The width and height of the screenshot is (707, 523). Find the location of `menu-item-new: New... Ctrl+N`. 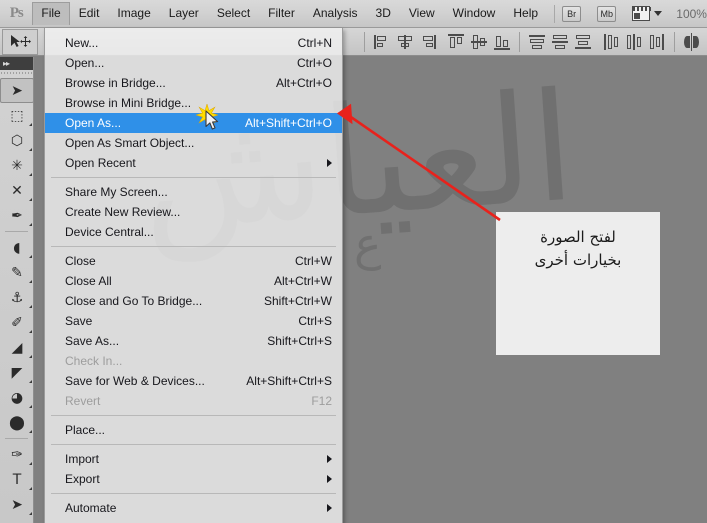

menu-item-new: New... Ctrl+N is located at coordinates (193, 43).